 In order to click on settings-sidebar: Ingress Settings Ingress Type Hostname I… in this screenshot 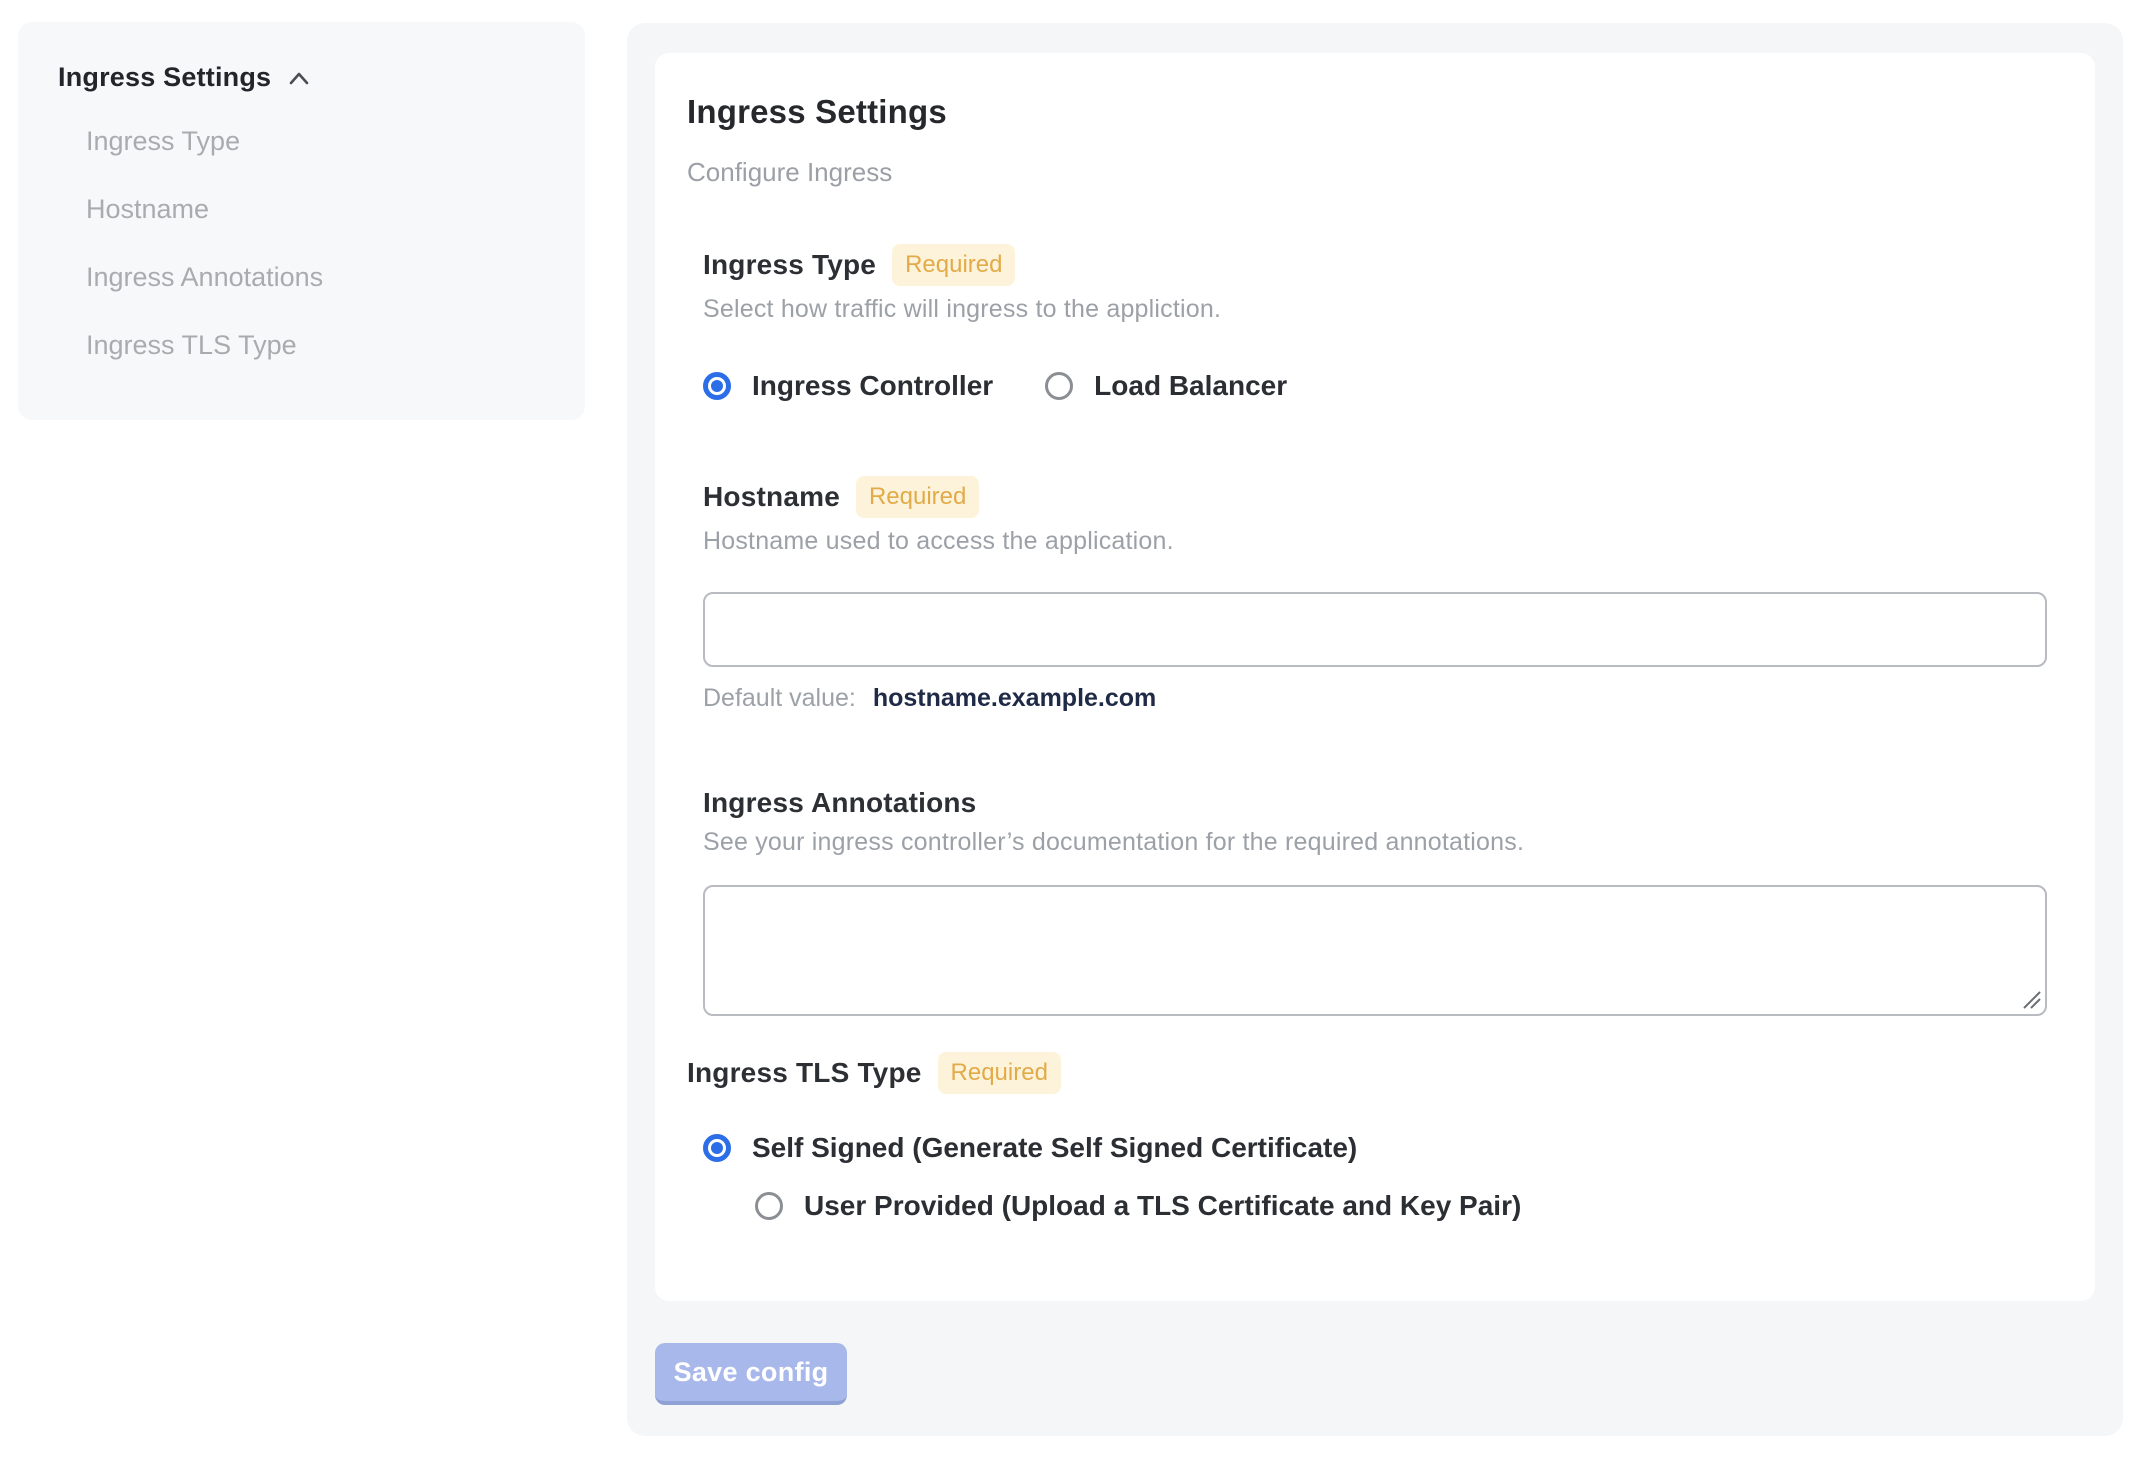, I will do `click(301, 221)`.